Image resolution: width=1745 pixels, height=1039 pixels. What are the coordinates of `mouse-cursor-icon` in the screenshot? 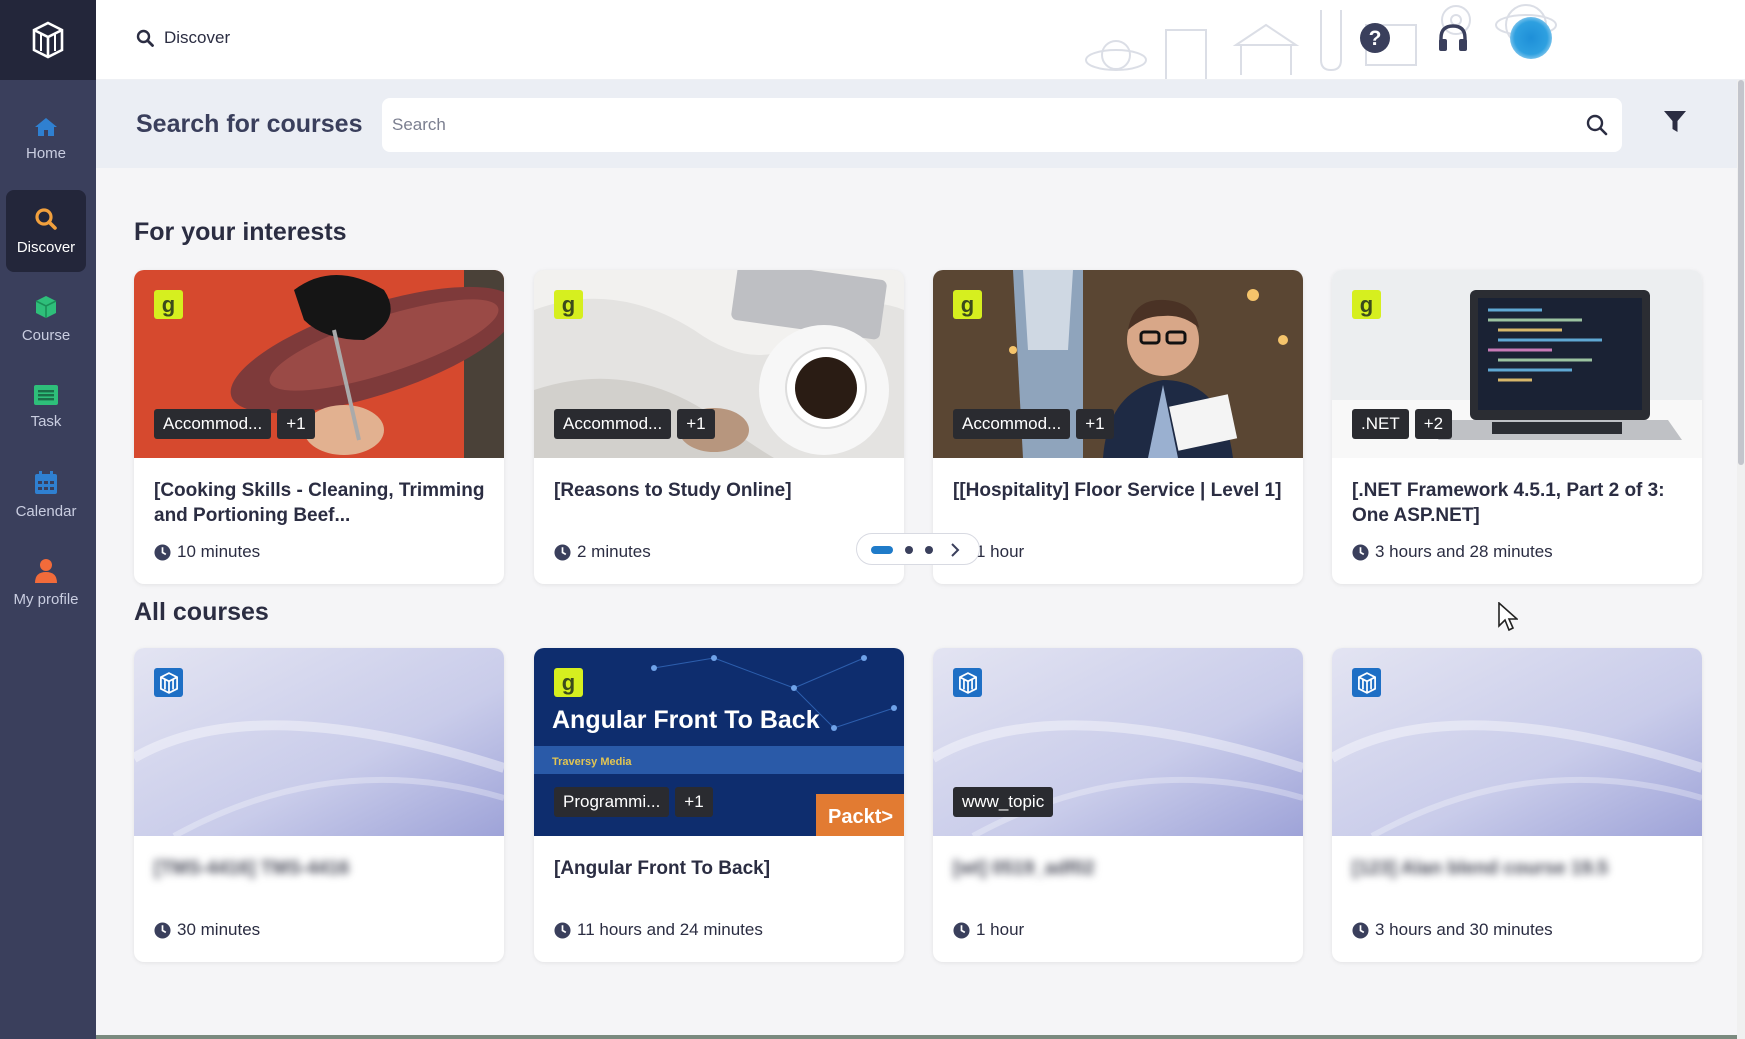 It's located at (1508, 617).